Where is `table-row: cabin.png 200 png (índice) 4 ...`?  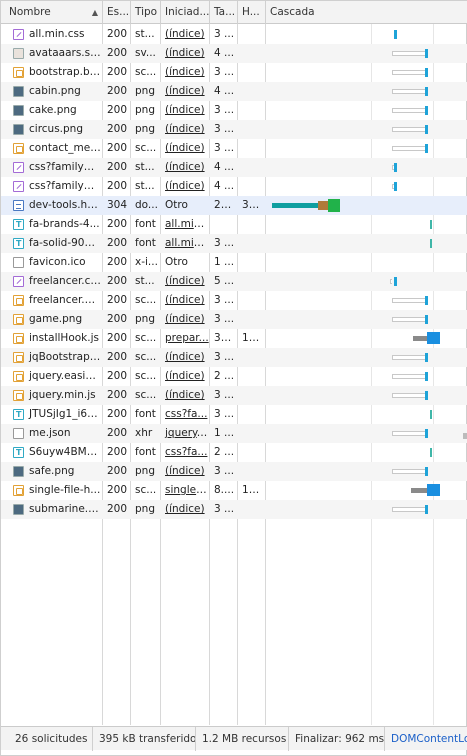 table-row: cabin.png 200 png (índice) 4 ... is located at coordinates (234, 91).